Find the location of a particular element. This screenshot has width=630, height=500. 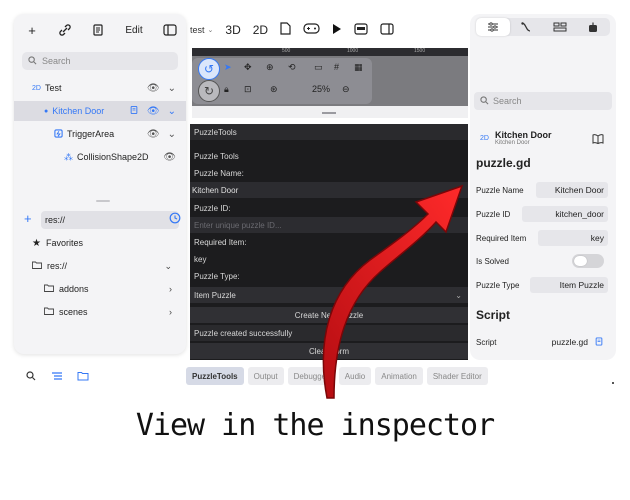

tree-item-test: 2D Test 👁 ⌄ is located at coordinates (100, 88).